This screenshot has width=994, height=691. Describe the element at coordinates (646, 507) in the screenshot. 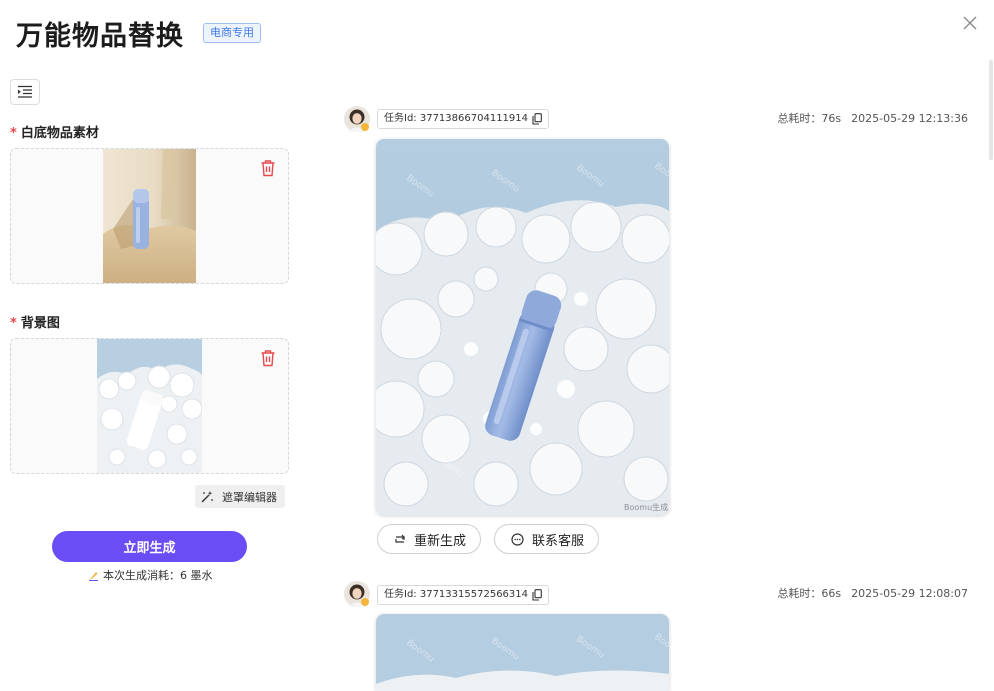

I see `result-watermark: Boomu生成` at that location.